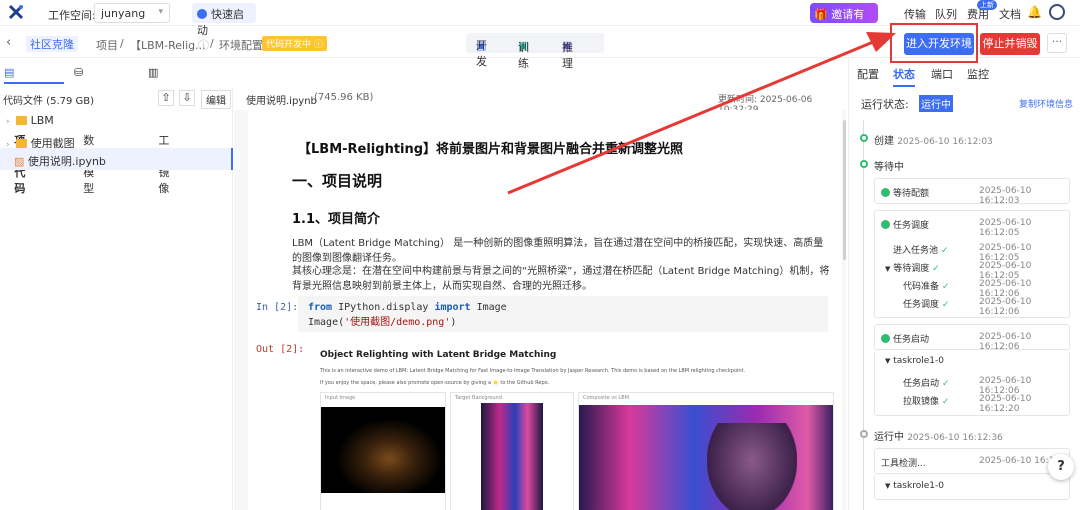 This screenshot has height=510, width=1080. What do you see at coordinates (1061, 467) in the screenshot?
I see `help-button: ?` at bounding box center [1061, 467].